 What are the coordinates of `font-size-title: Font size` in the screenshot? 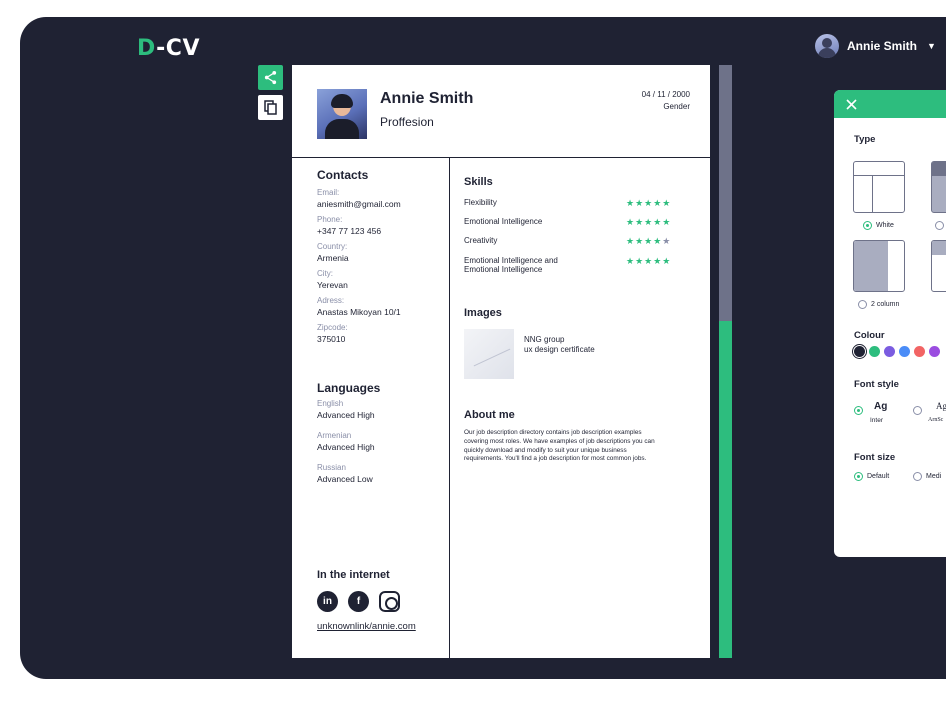 It's located at (875, 457).